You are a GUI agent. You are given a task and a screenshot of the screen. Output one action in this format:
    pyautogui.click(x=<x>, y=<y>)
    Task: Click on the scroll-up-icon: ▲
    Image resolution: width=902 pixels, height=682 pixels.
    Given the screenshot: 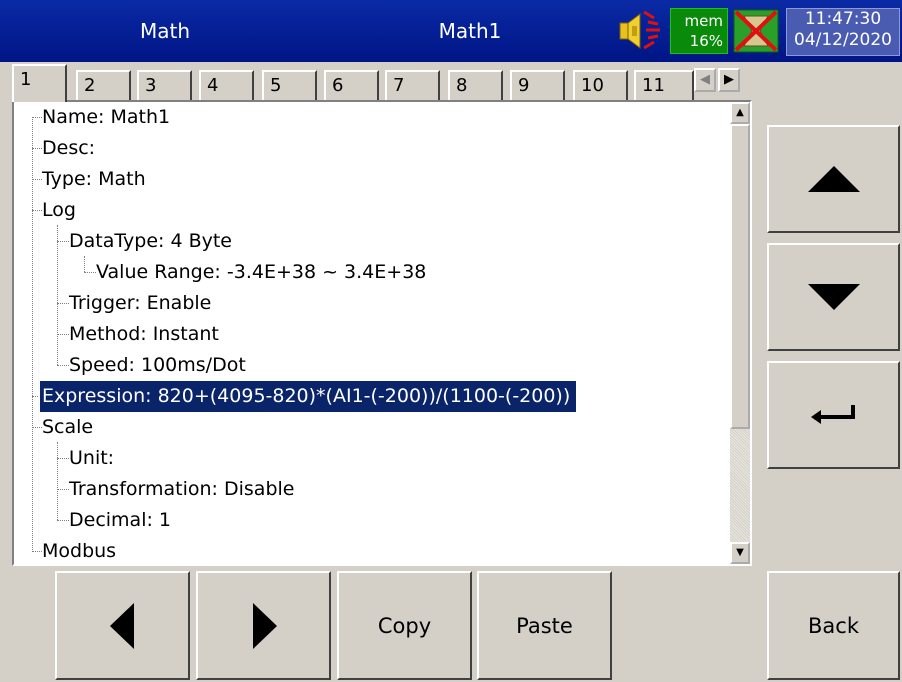 What is the action you would take?
    pyautogui.click(x=740, y=113)
    